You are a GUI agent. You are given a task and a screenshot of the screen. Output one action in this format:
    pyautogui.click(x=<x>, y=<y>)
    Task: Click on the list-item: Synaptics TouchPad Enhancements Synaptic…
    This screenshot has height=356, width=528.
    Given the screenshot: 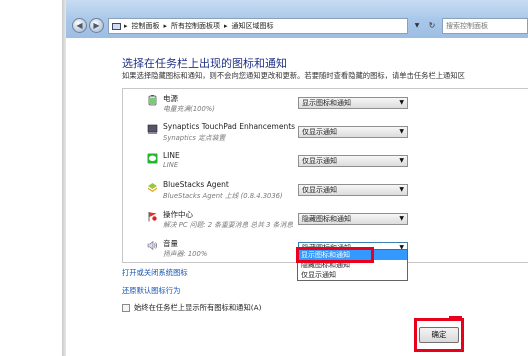 What is the action you would take?
    pyautogui.click(x=325, y=135)
    